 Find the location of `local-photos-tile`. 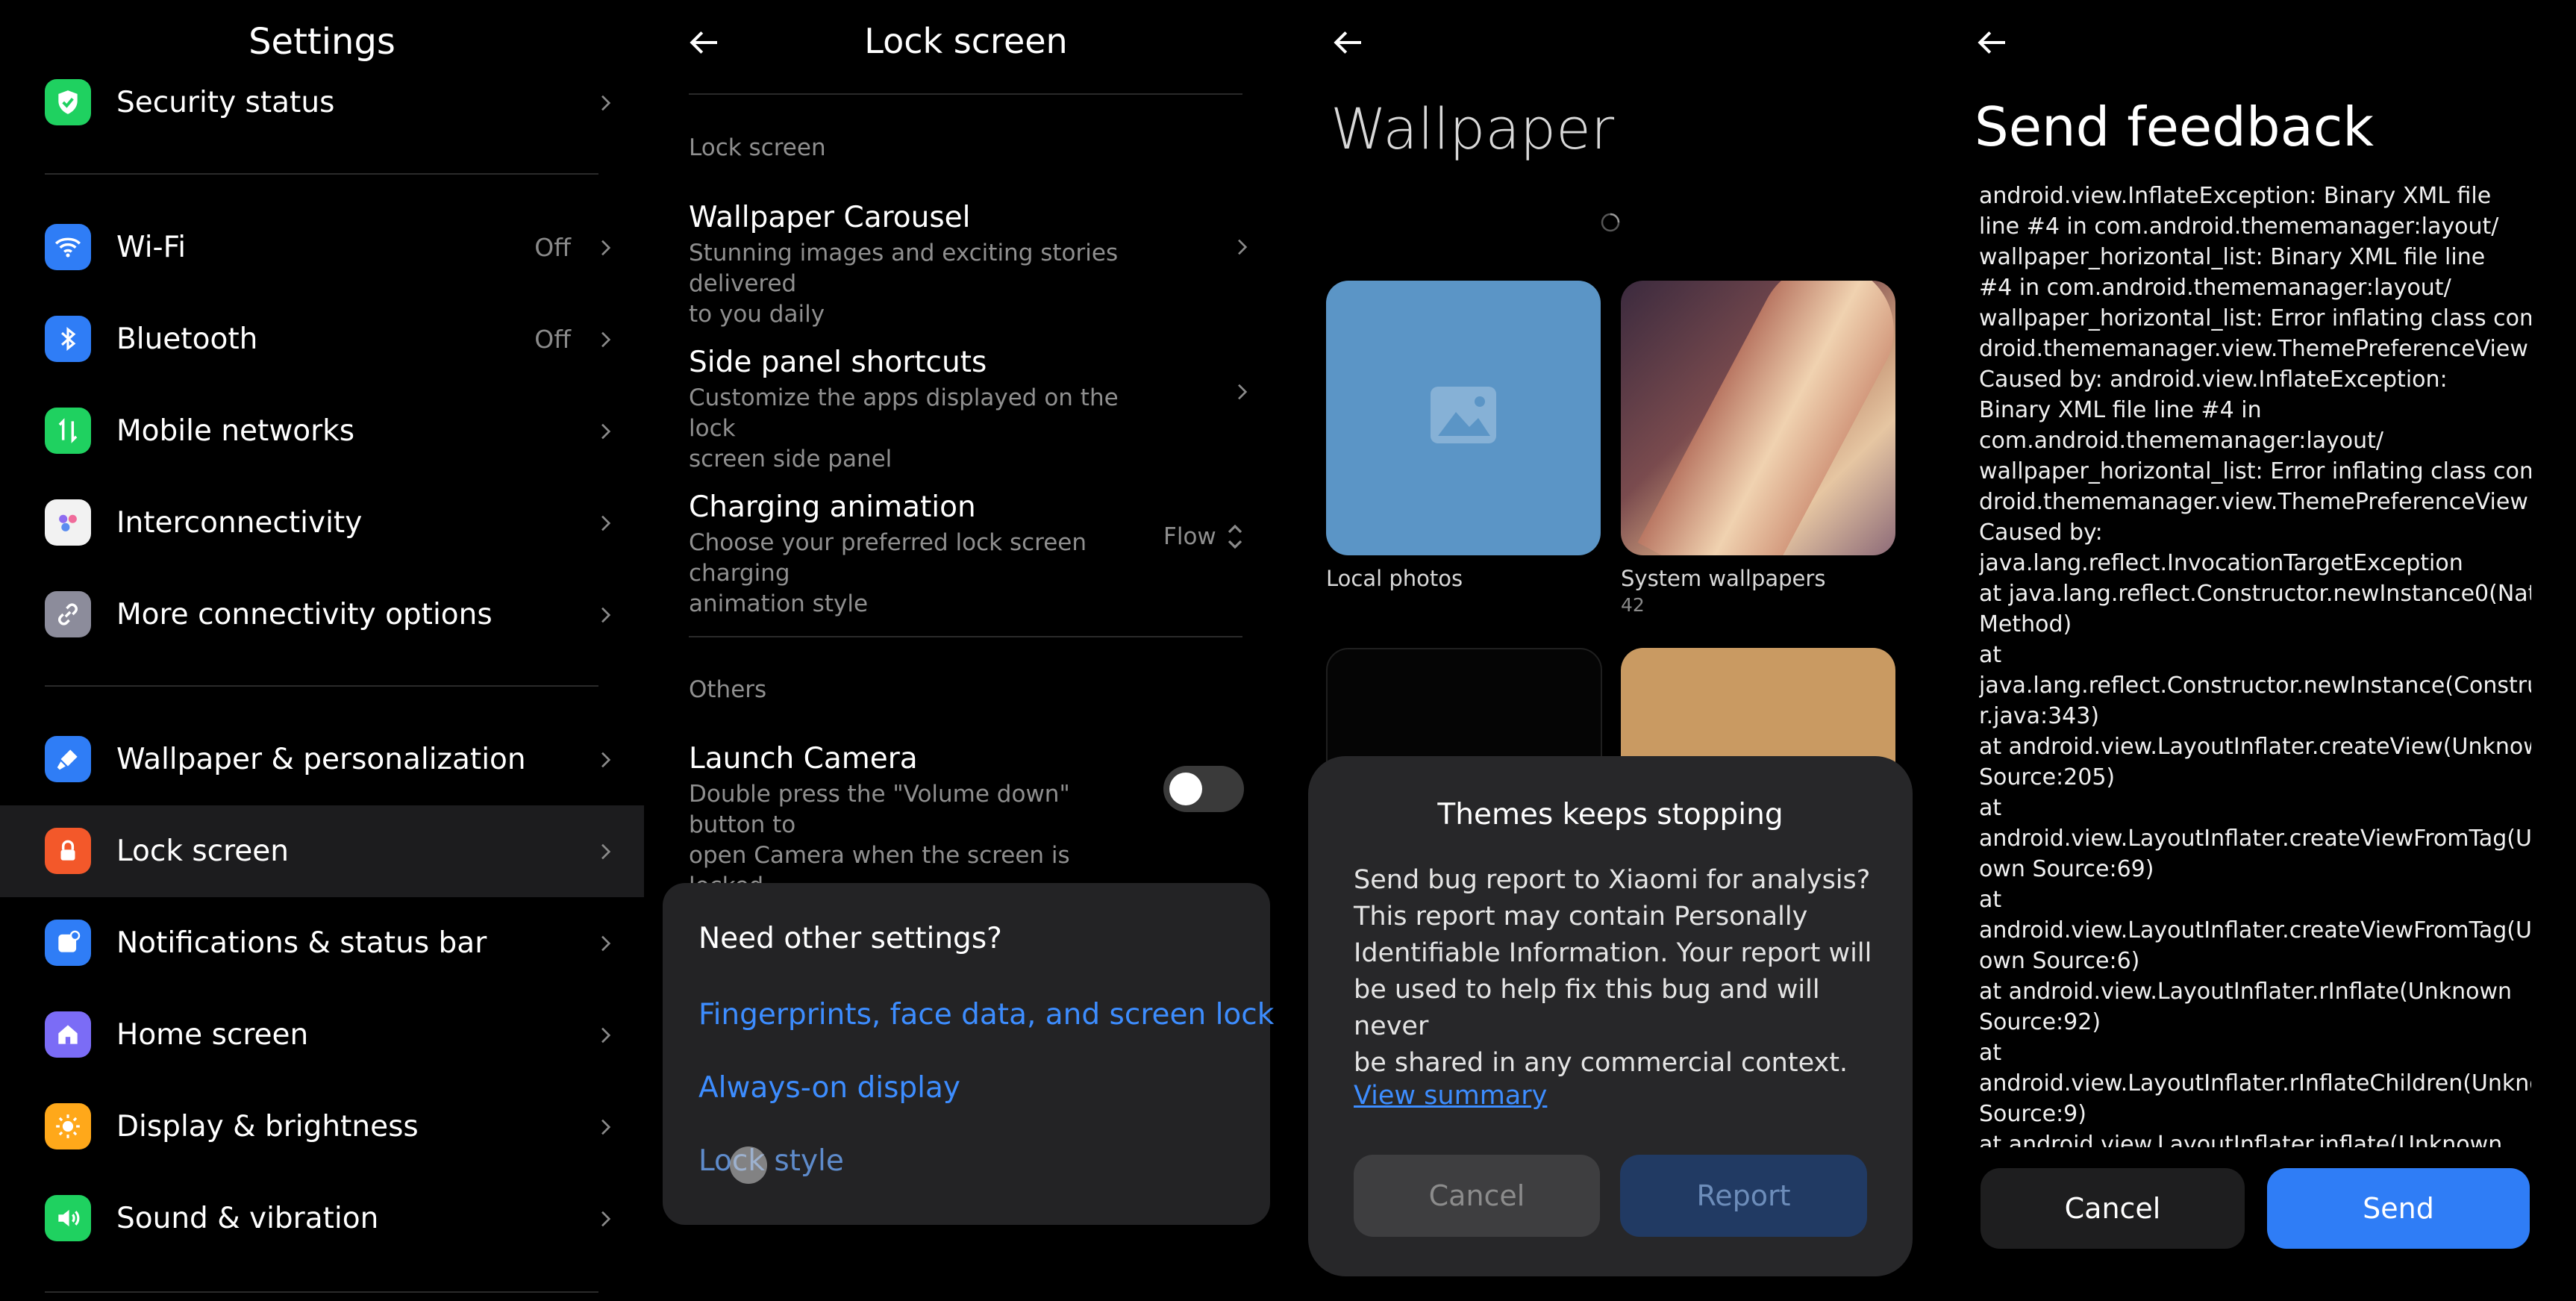

local-photos-tile is located at coordinates (1463, 418).